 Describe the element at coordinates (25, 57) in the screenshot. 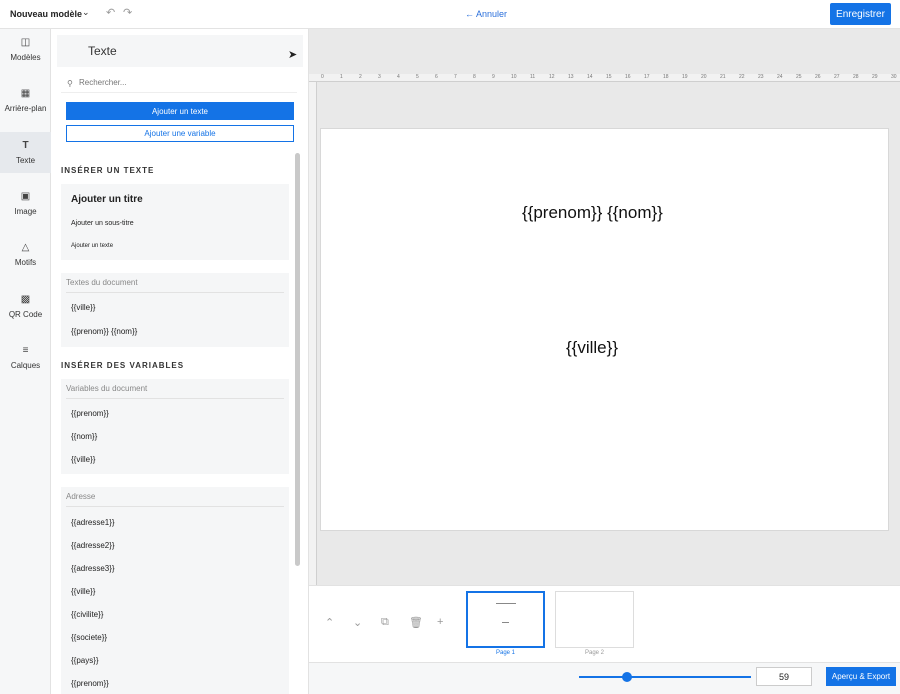

I see `rail-item-label: Modèles` at that location.